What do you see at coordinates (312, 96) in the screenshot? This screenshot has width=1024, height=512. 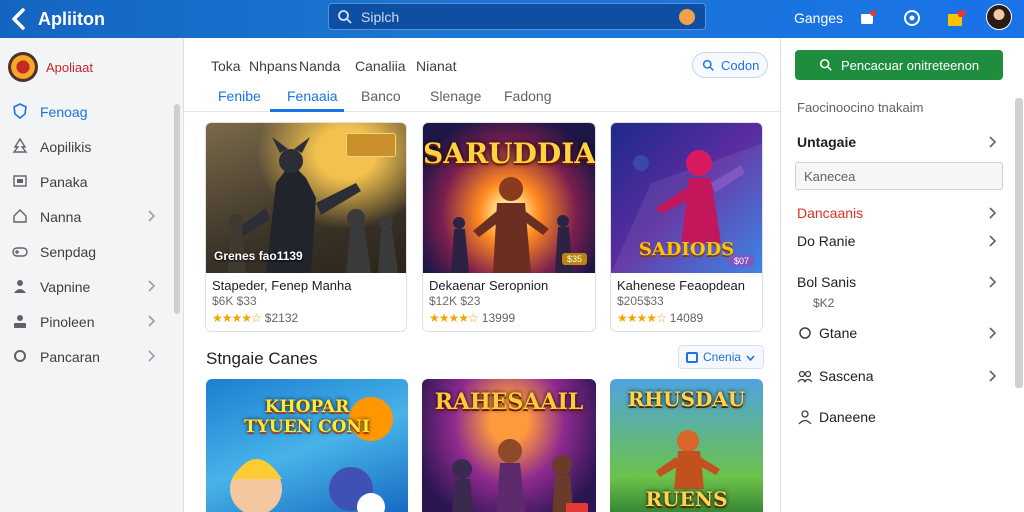 I see `tab-fenaaia: Fenaaia` at bounding box center [312, 96].